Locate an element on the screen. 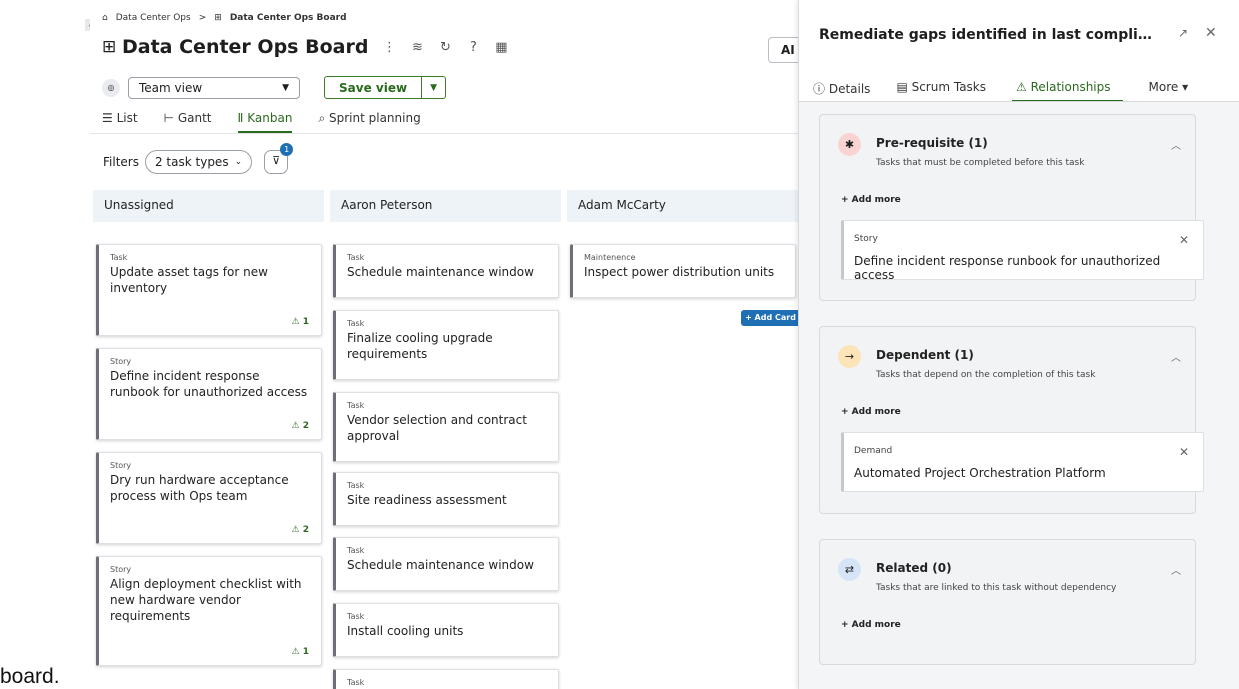  section-heading: Pre-requisite (1) is located at coordinates (932, 143).